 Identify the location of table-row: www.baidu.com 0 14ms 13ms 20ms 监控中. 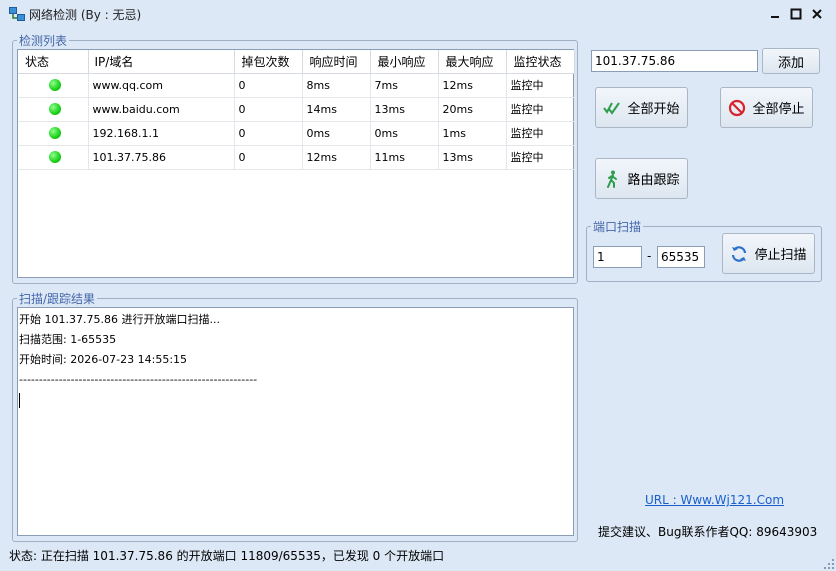
(296, 109).